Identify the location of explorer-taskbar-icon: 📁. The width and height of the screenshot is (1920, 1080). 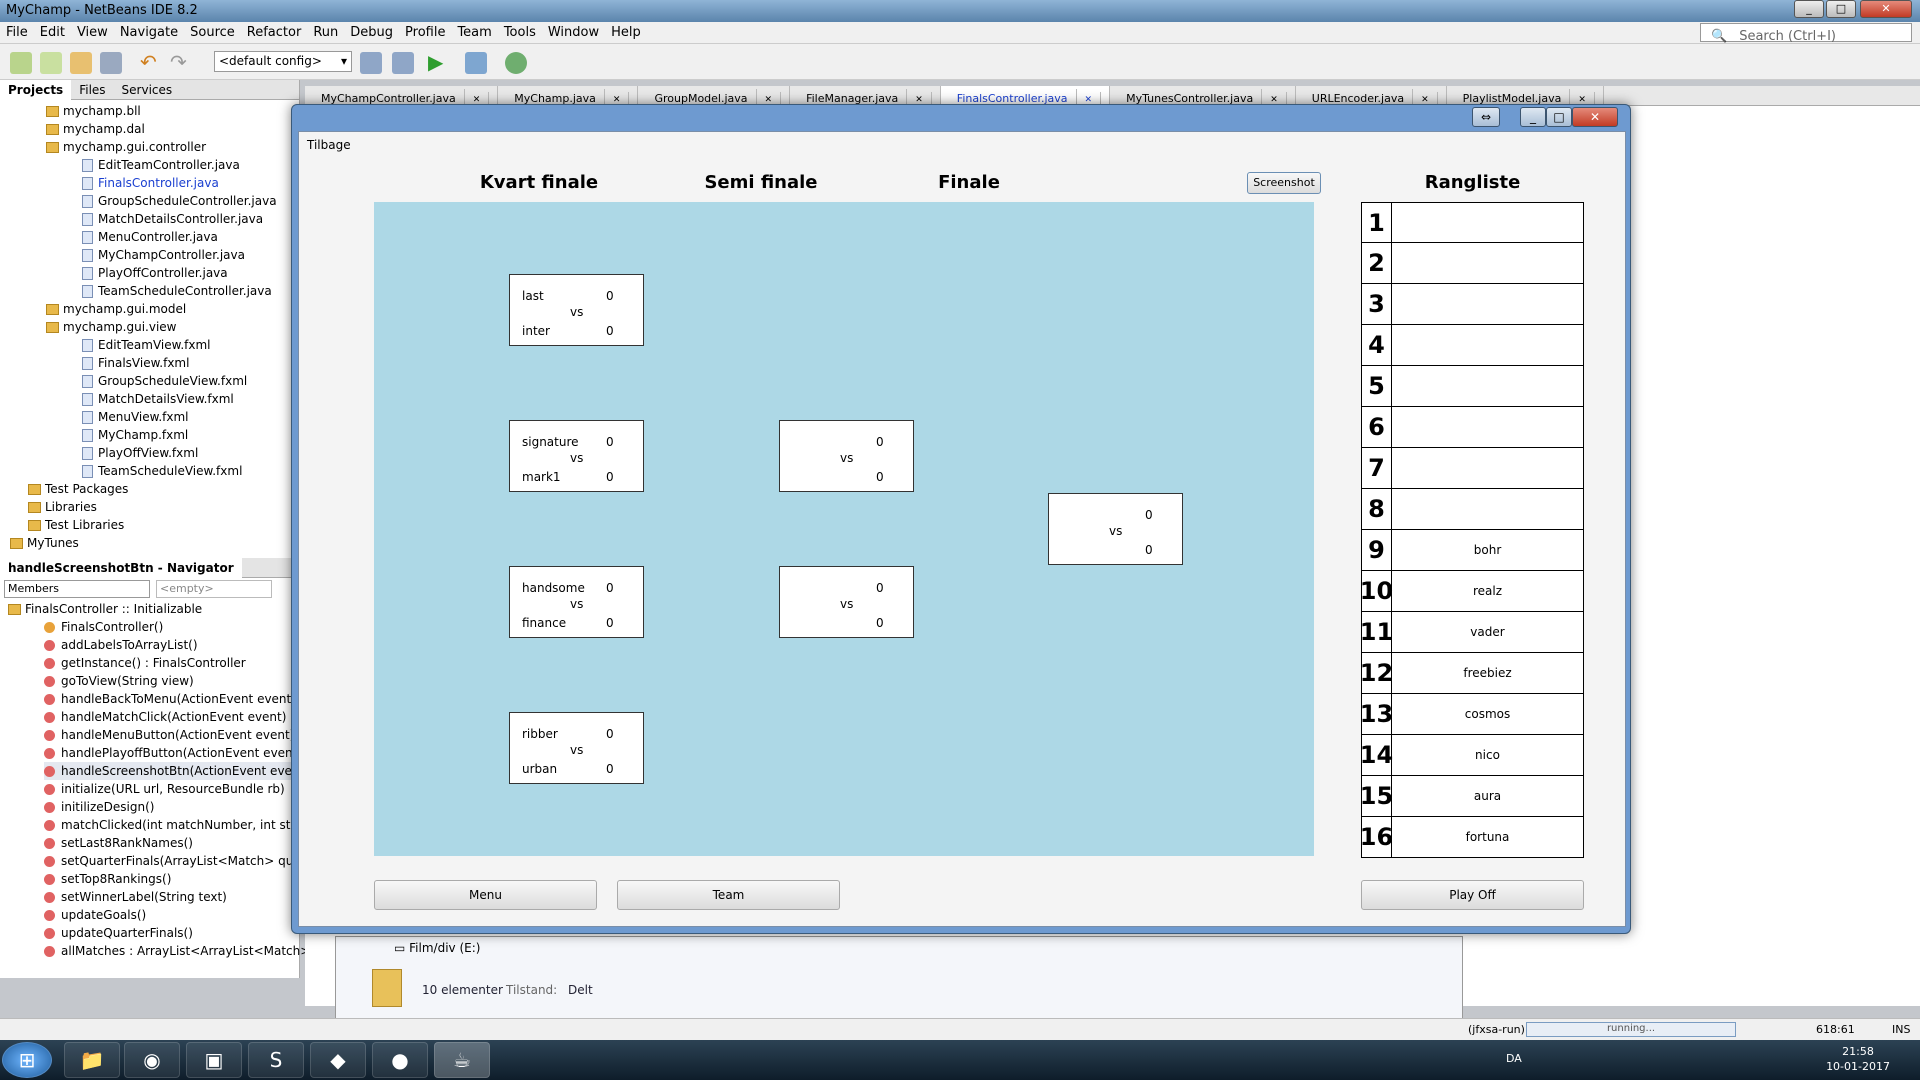
(92, 1060).